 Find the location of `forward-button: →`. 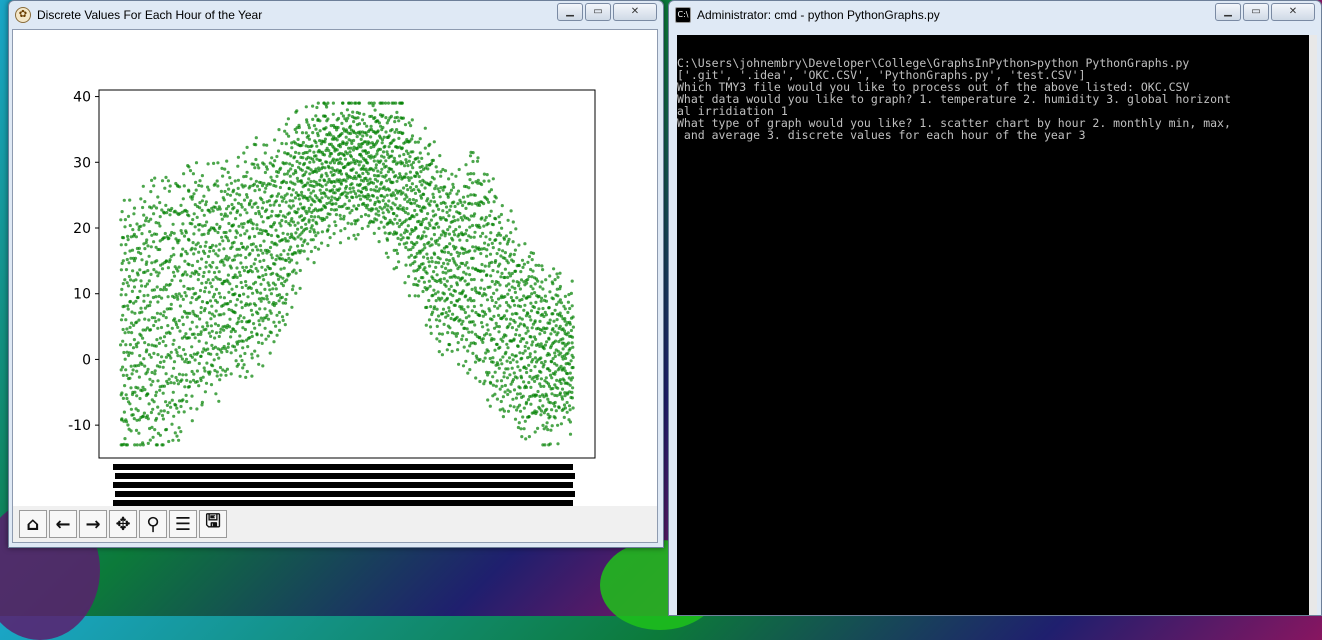

forward-button: → is located at coordinates (93, 524).